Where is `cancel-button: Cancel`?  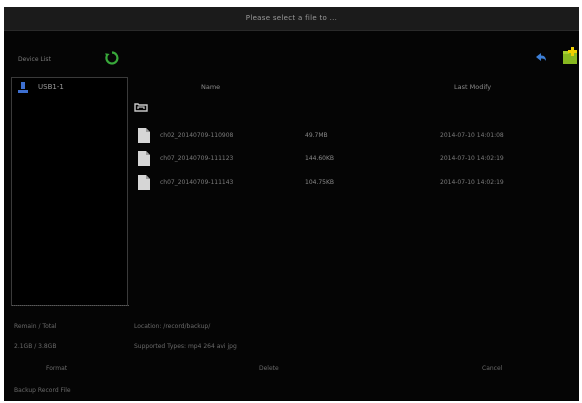
cancel-button: Cancel is located at coordinates (492, 368).